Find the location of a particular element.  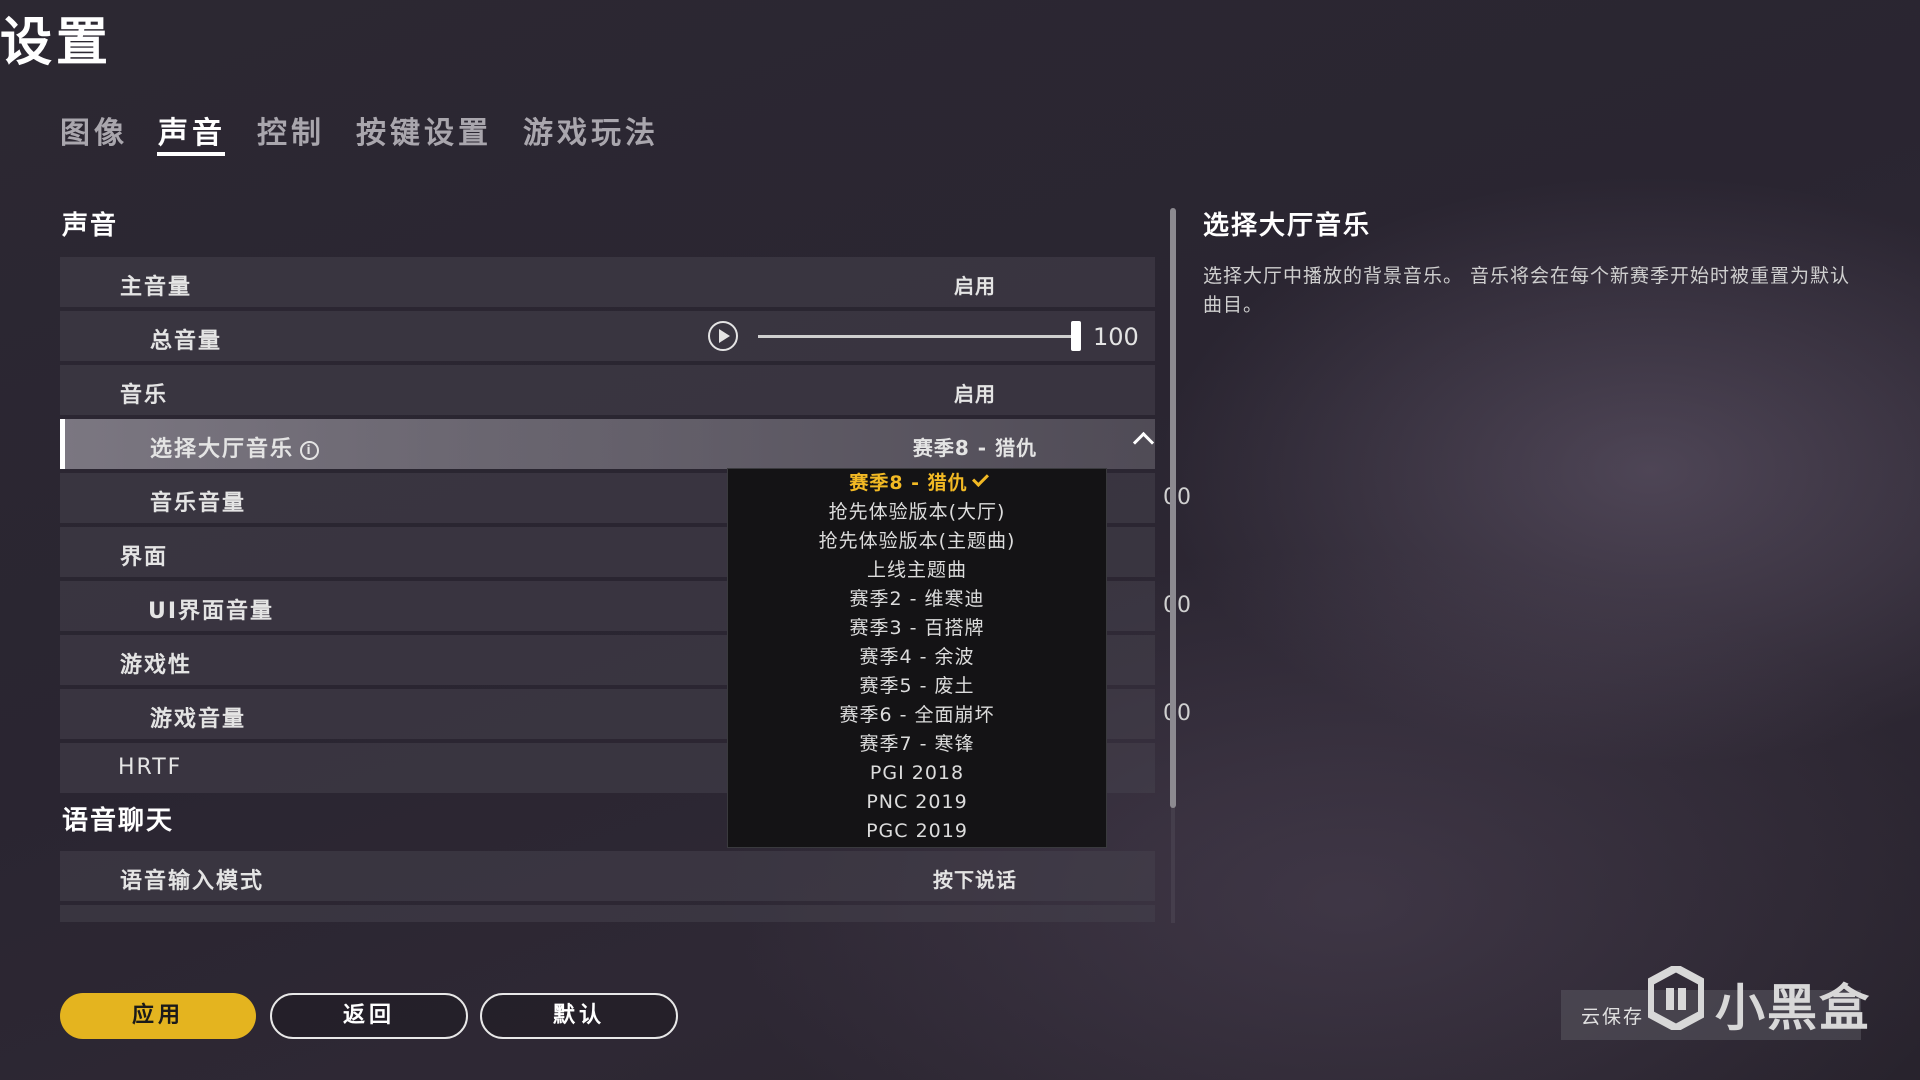

selection-marker is located at coordinates (62, 444).